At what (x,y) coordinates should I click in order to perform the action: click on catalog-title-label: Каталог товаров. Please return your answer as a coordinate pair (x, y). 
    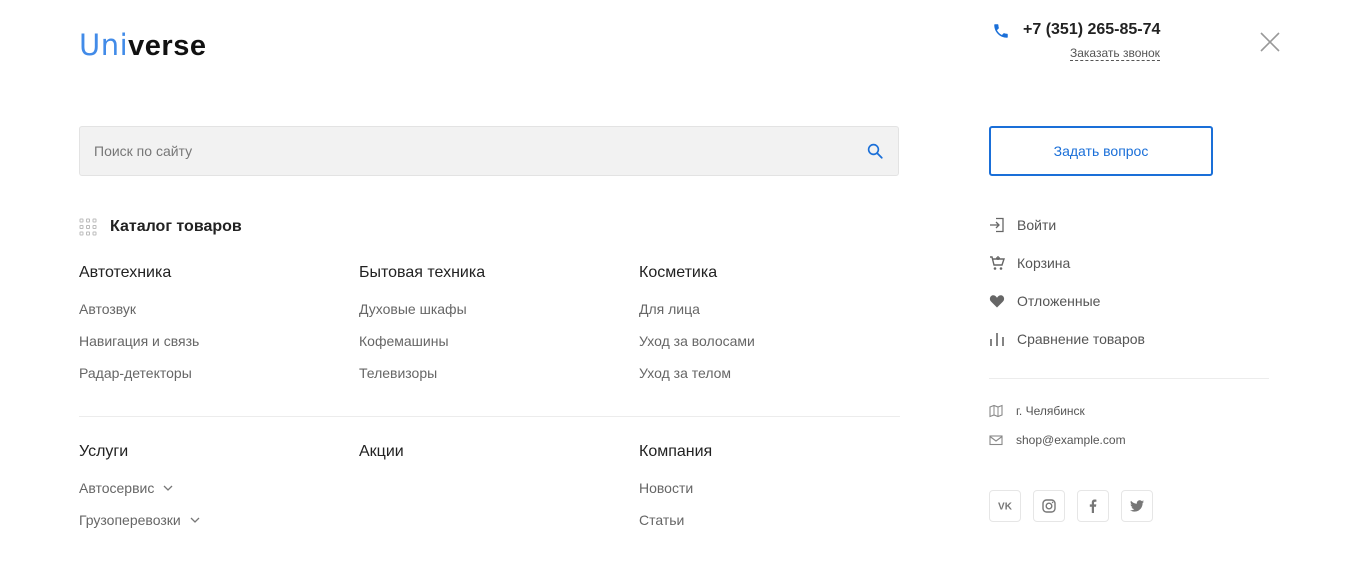
    Looking at the image, I should click on (176, 226).